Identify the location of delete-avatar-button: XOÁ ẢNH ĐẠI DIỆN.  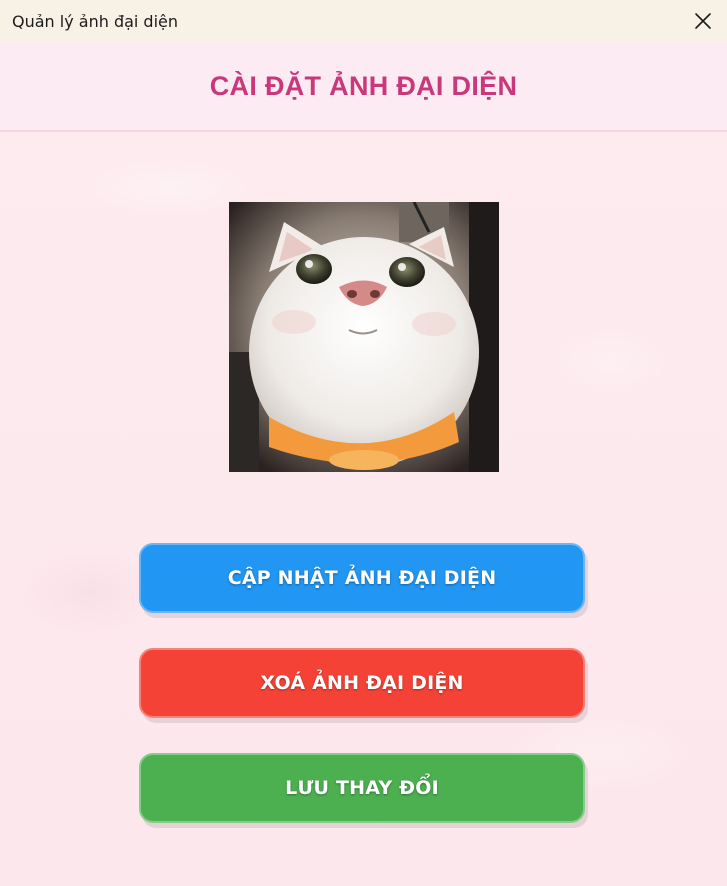
(362, 683).